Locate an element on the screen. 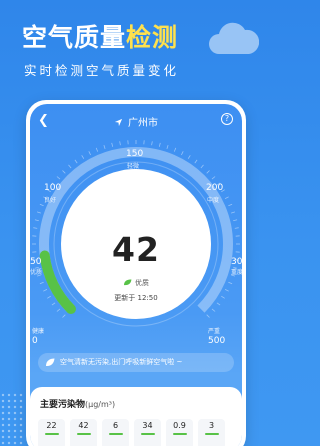  aqi-level-label: 优质 is located at coordinates (142, 283).